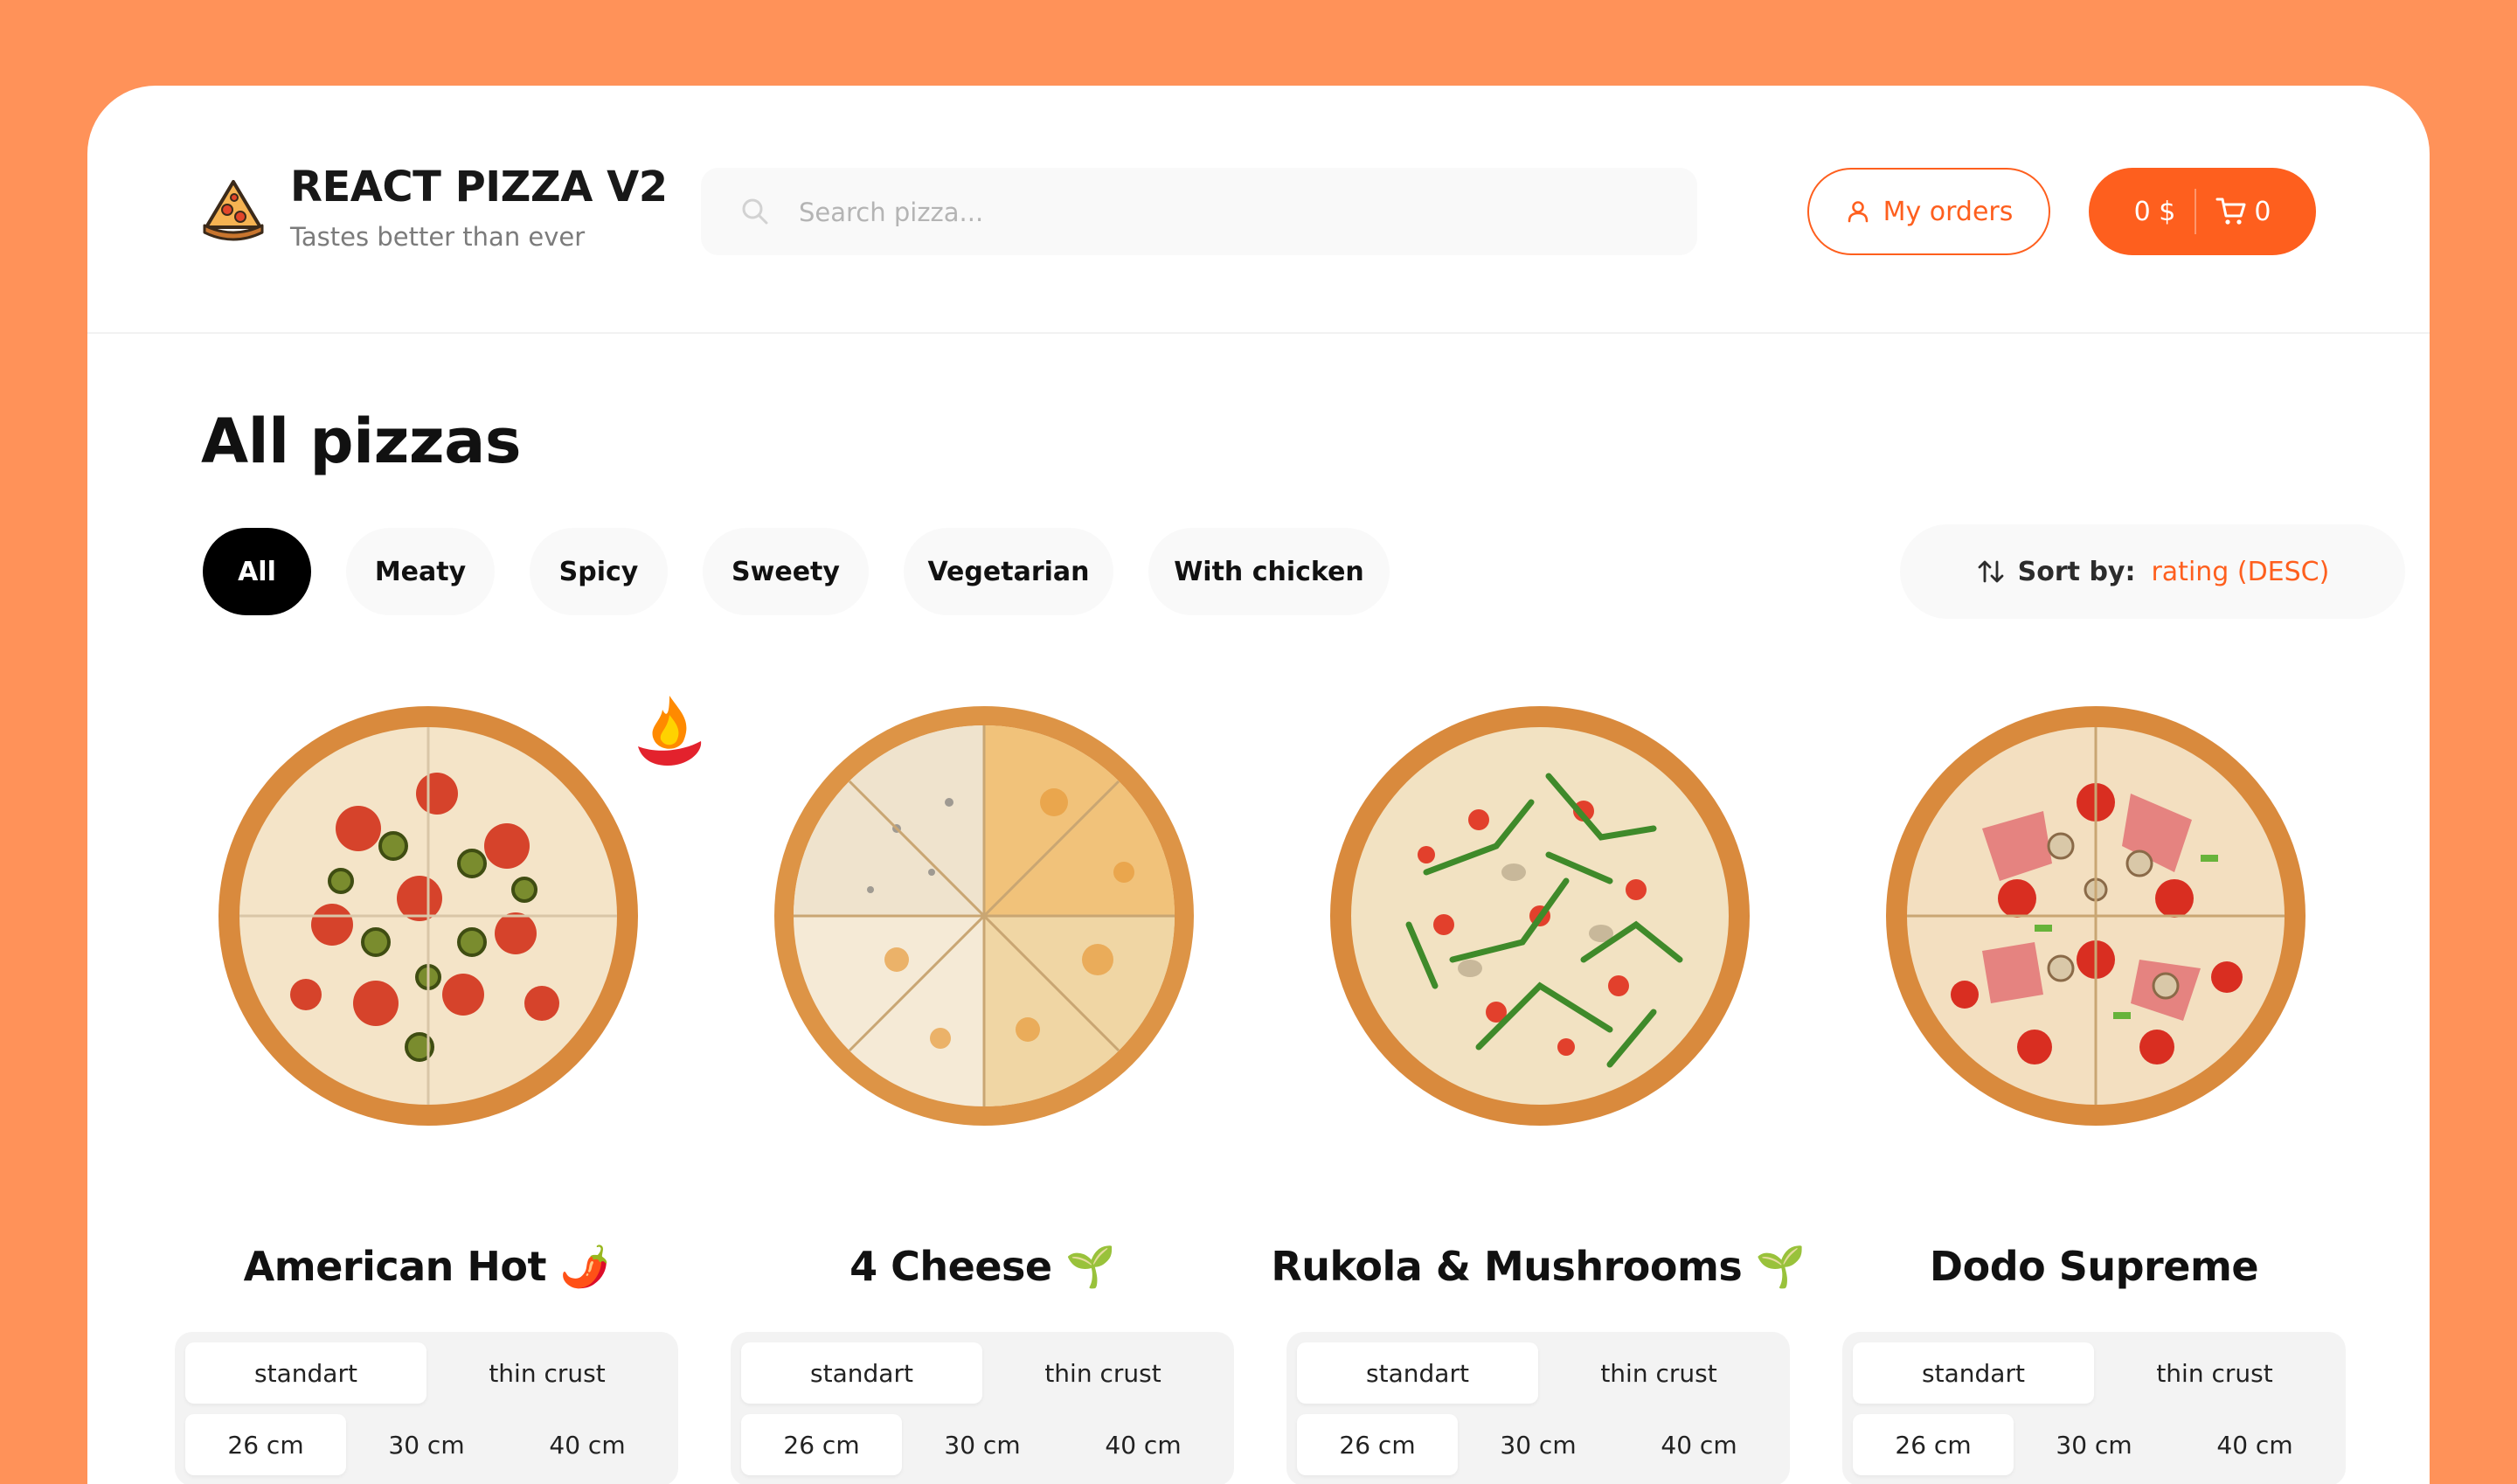 Image resolution: width=2517 pixels, height=1484 pixels. Describe the element at coordinates (755, 211) in the screenshot. I see `search-icon` at that location.